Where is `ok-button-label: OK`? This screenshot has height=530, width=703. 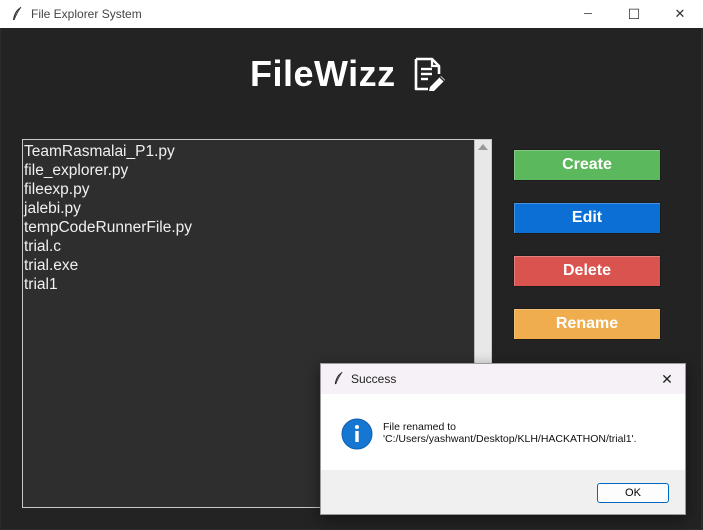 ok-button-label: OK is located at coordinates (633, 493).